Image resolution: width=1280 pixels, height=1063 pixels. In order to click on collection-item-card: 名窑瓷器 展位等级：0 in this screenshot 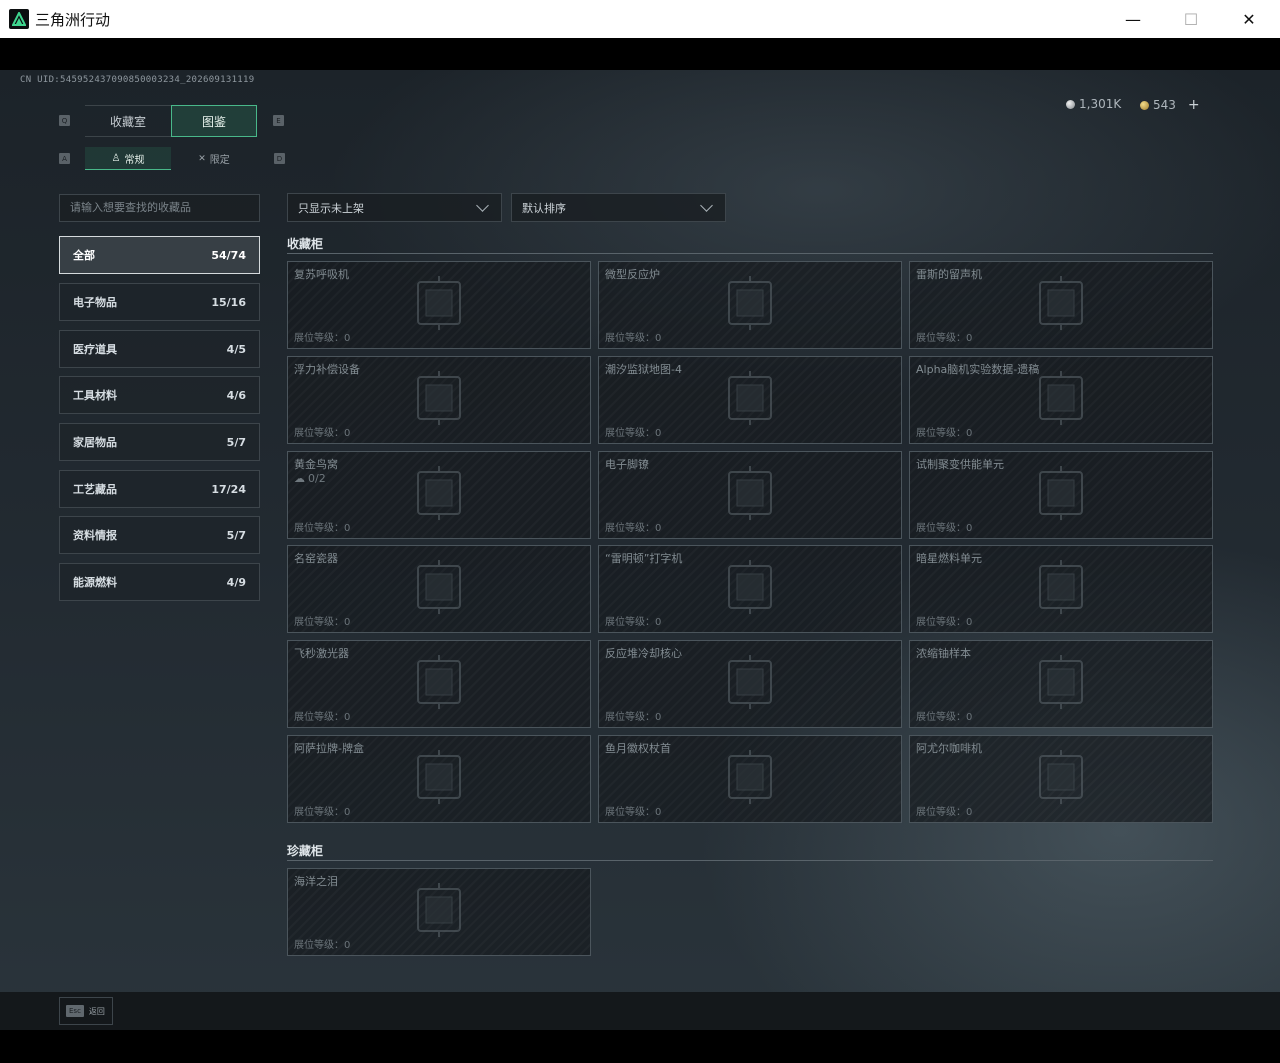, I will do `click(439, 589)`.